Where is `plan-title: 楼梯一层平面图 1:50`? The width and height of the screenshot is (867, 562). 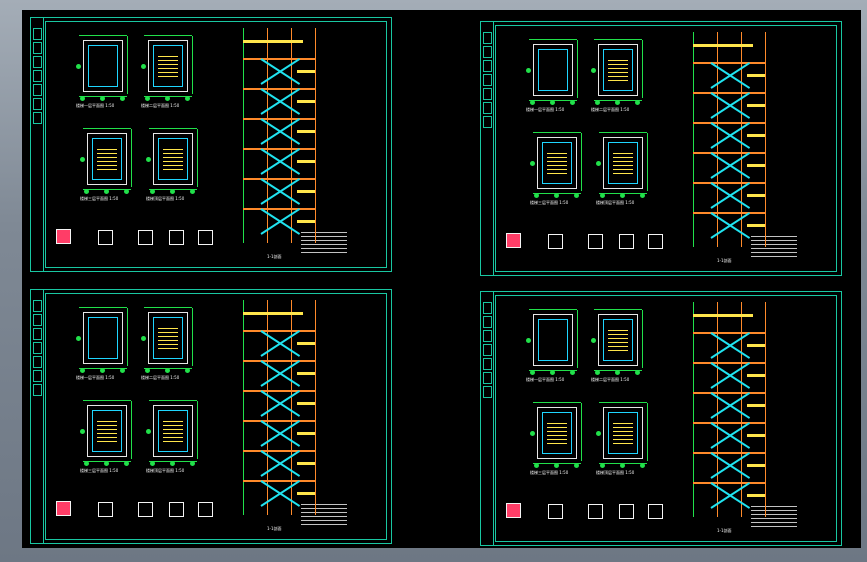 plan-title: 楼梯一层平面图 1:50 is located at coordinates (545, 379).